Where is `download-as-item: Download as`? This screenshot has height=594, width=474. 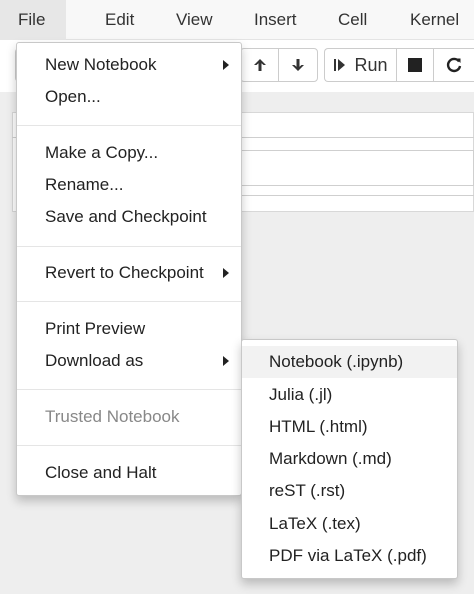
download-as-item: Download as is located at coordinates (129, 361).